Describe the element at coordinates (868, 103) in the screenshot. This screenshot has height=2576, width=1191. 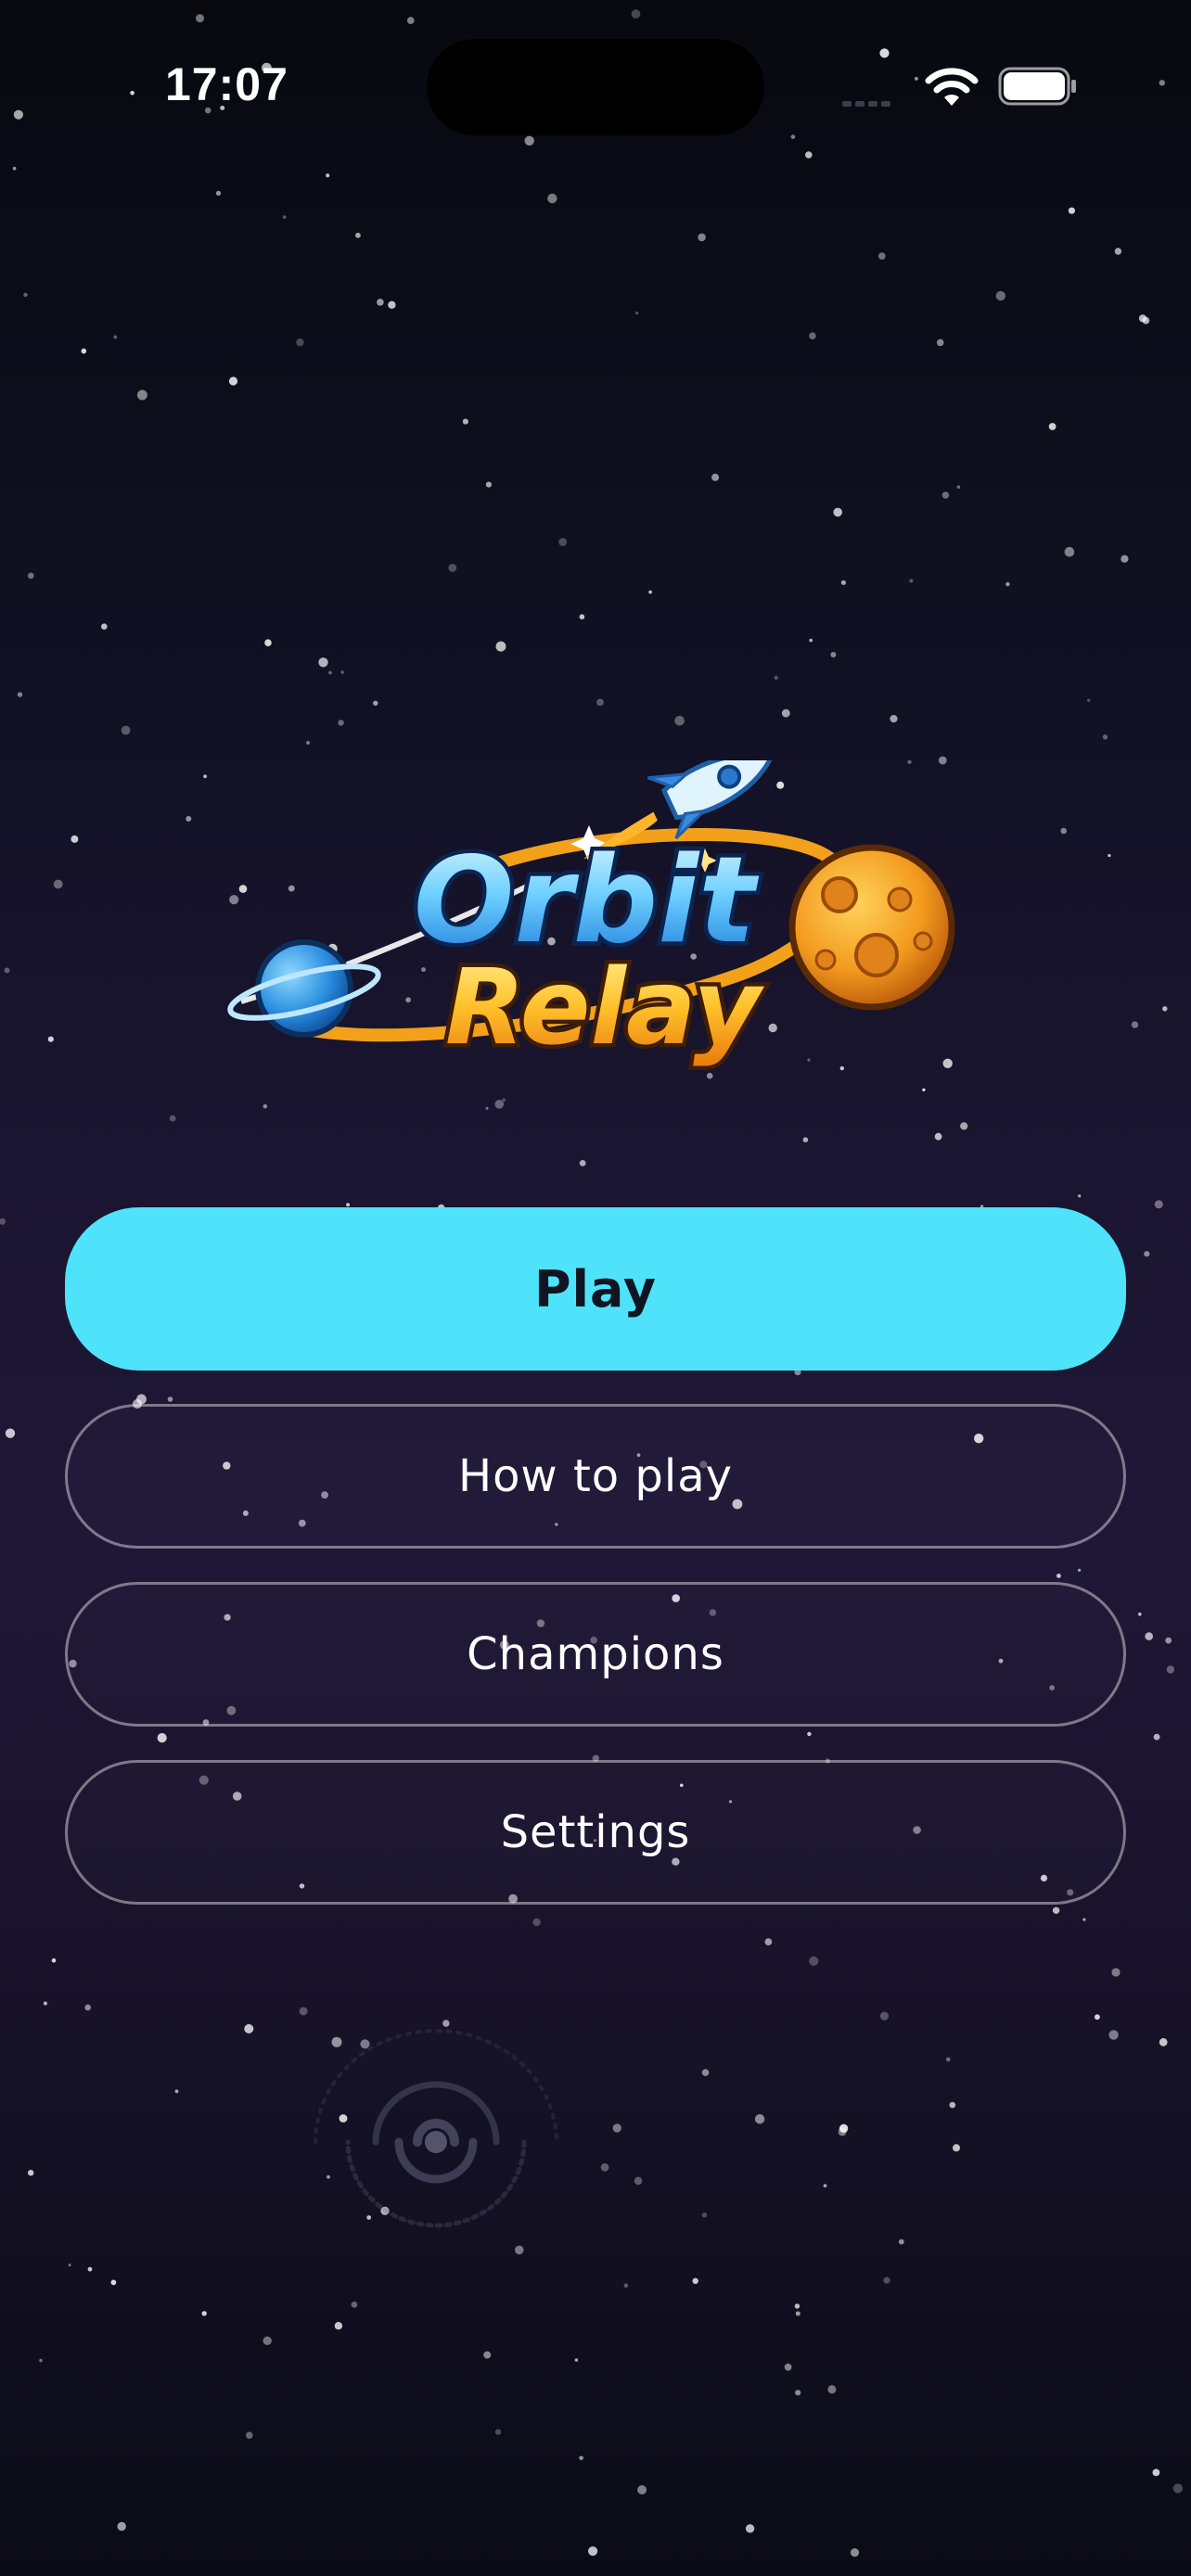
I see `signal-icon` at that location.